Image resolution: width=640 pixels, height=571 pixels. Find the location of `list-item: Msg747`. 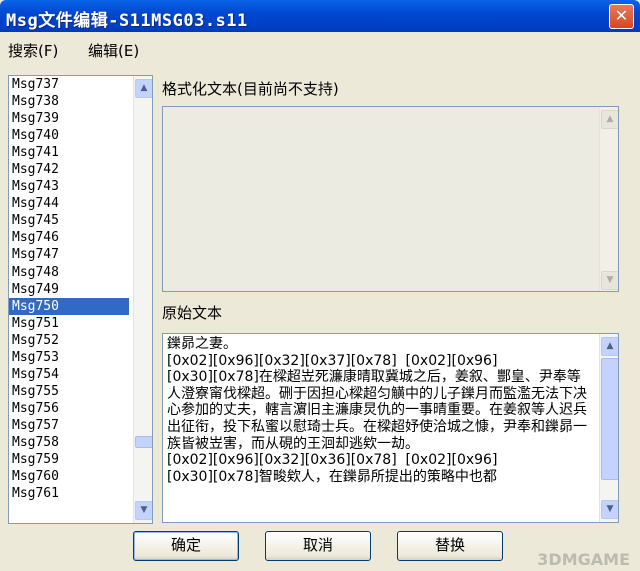

list-item: Msg747 is located at coordinates (69, 254).